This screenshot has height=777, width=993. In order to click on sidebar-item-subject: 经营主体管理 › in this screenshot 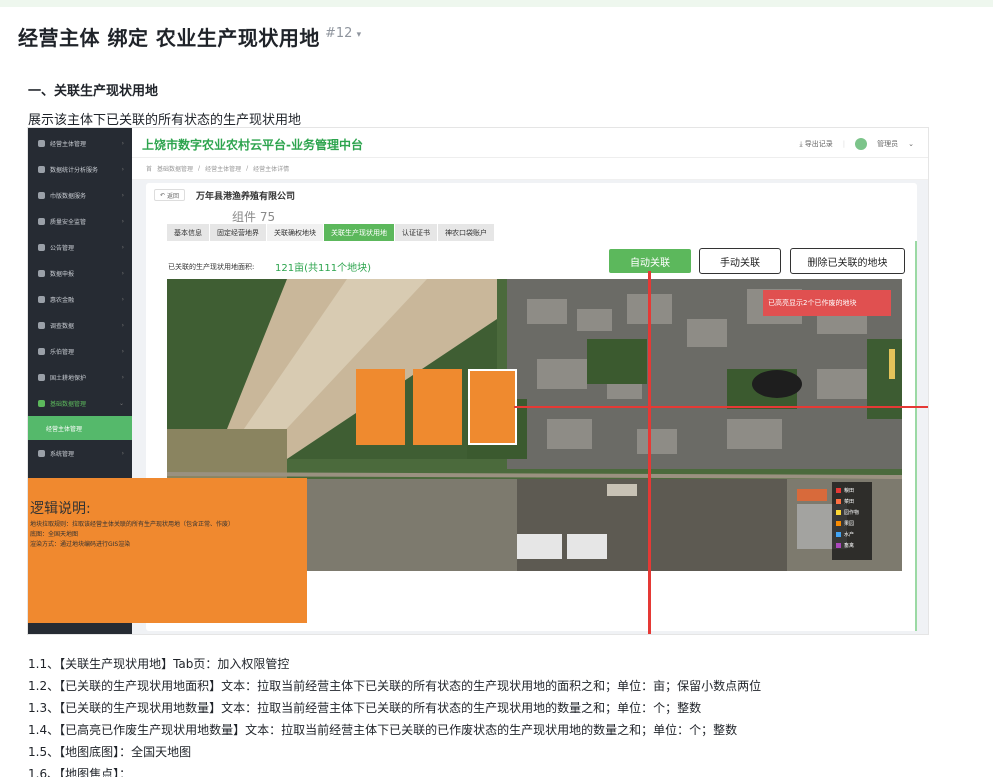, I will do `click(80, 143)`.